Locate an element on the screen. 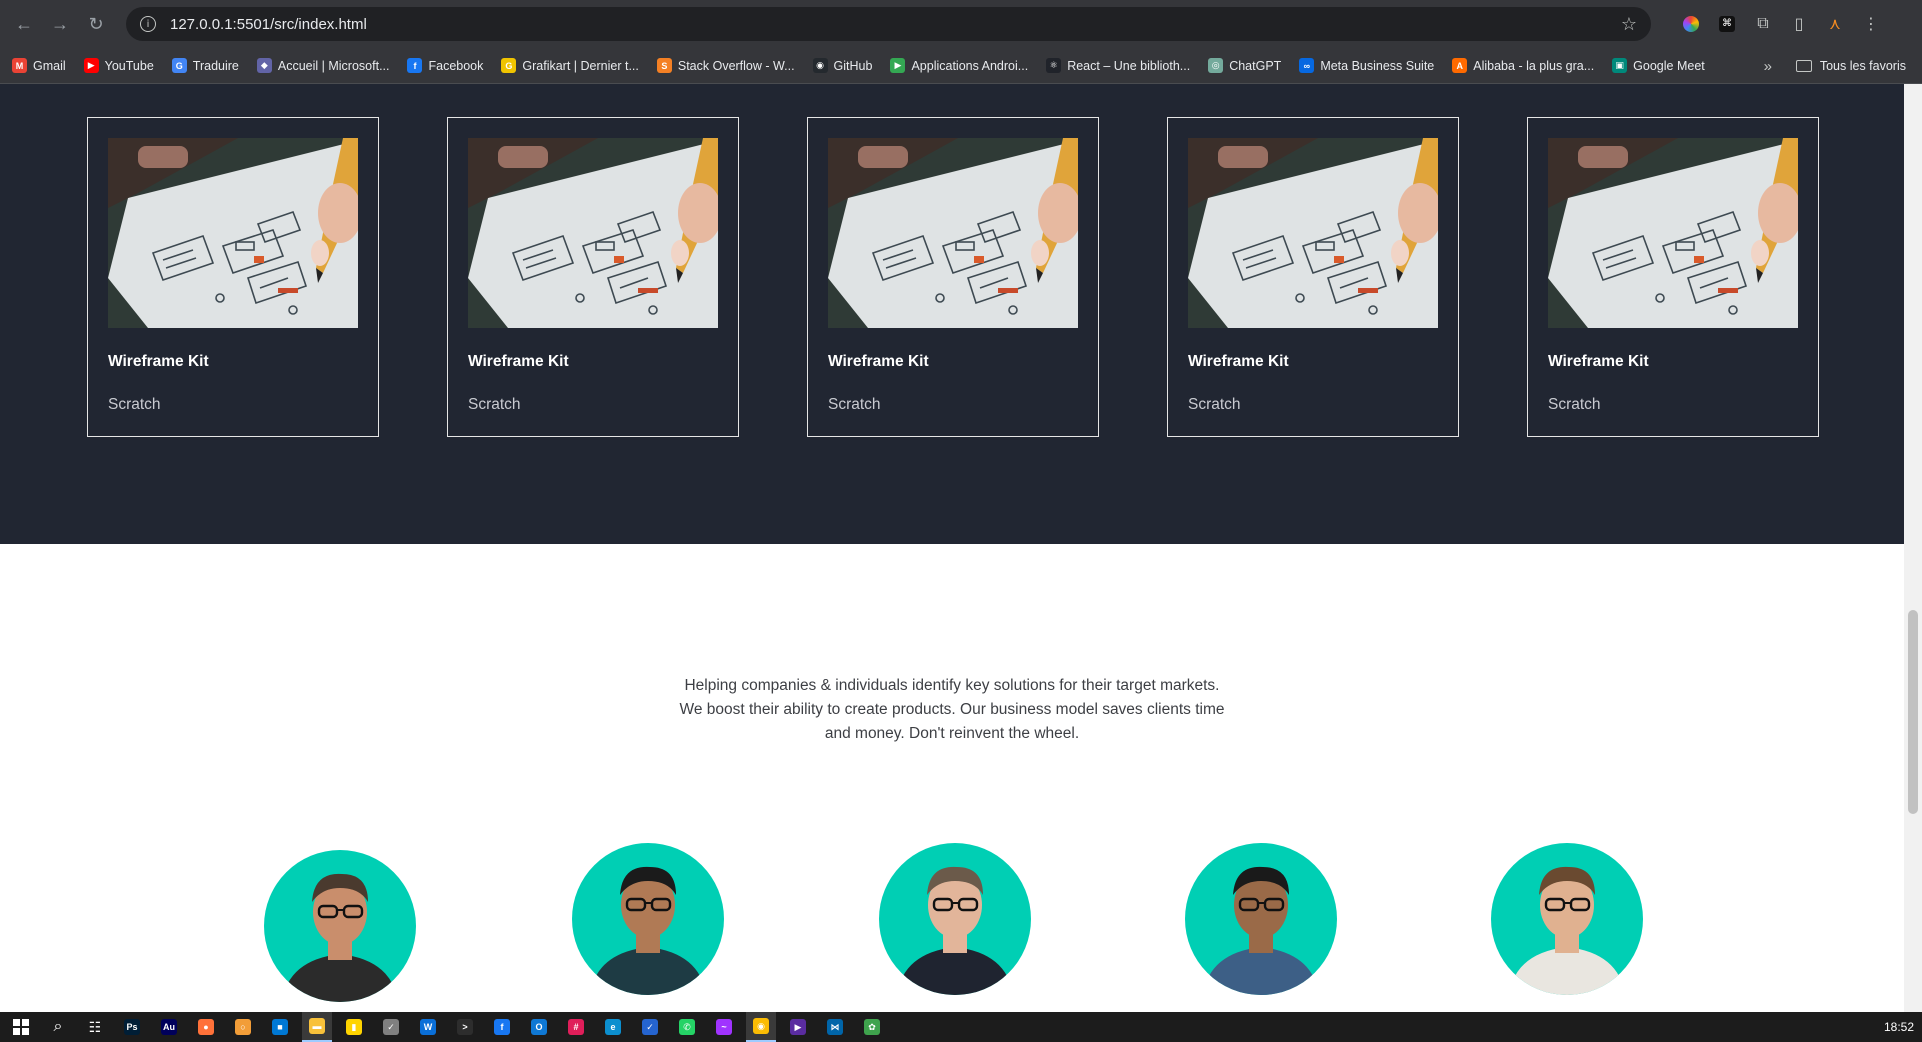 This screenshot has width=1922, height=1042. page-scrollbar is located at coordinates (1913, 548).